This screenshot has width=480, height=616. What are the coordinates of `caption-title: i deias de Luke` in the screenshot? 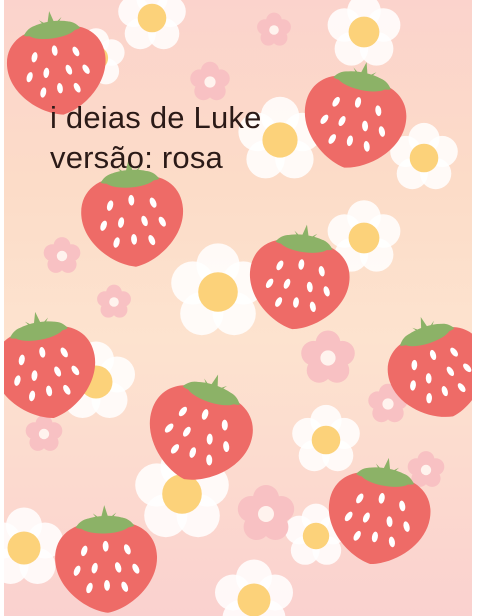 It's located at (156, 117).